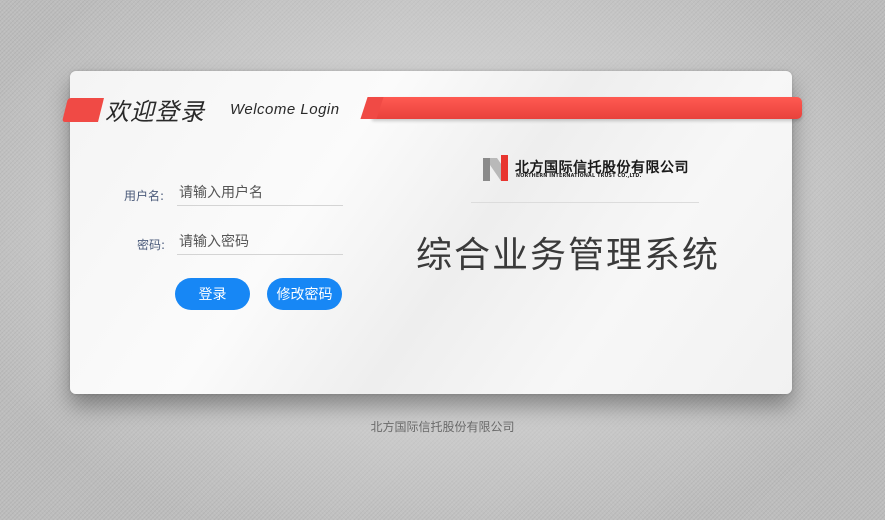 The image size is (885, 520). I want to click on n-shaped-brand-logo-icon, so click(495, 168).